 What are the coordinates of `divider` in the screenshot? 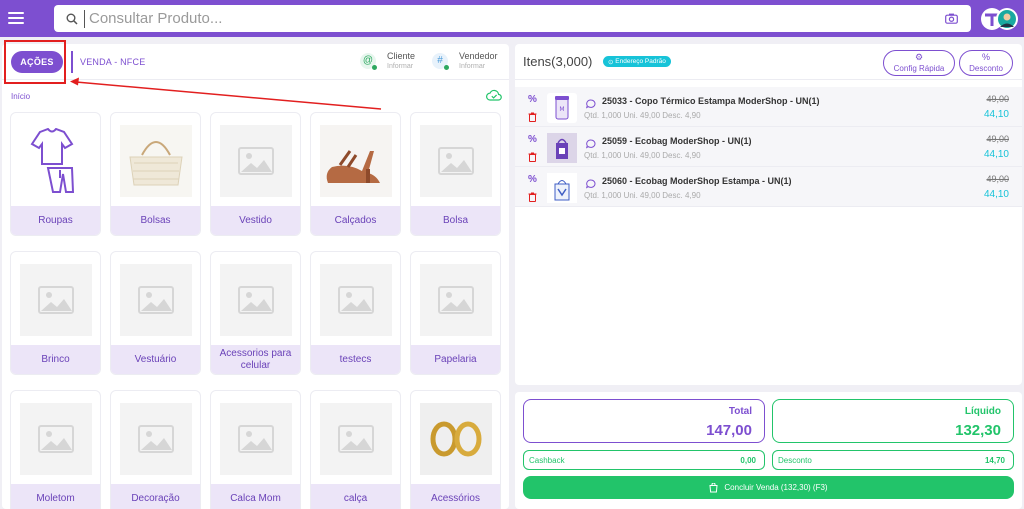 It's located at (72, 62).